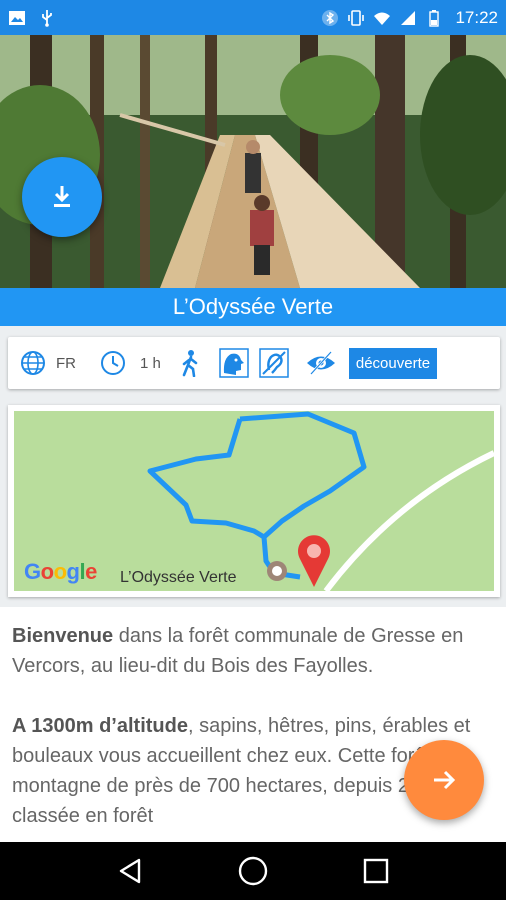 This screenshot has height=900, width=506. I want to click on next-button, so click(444, 780).